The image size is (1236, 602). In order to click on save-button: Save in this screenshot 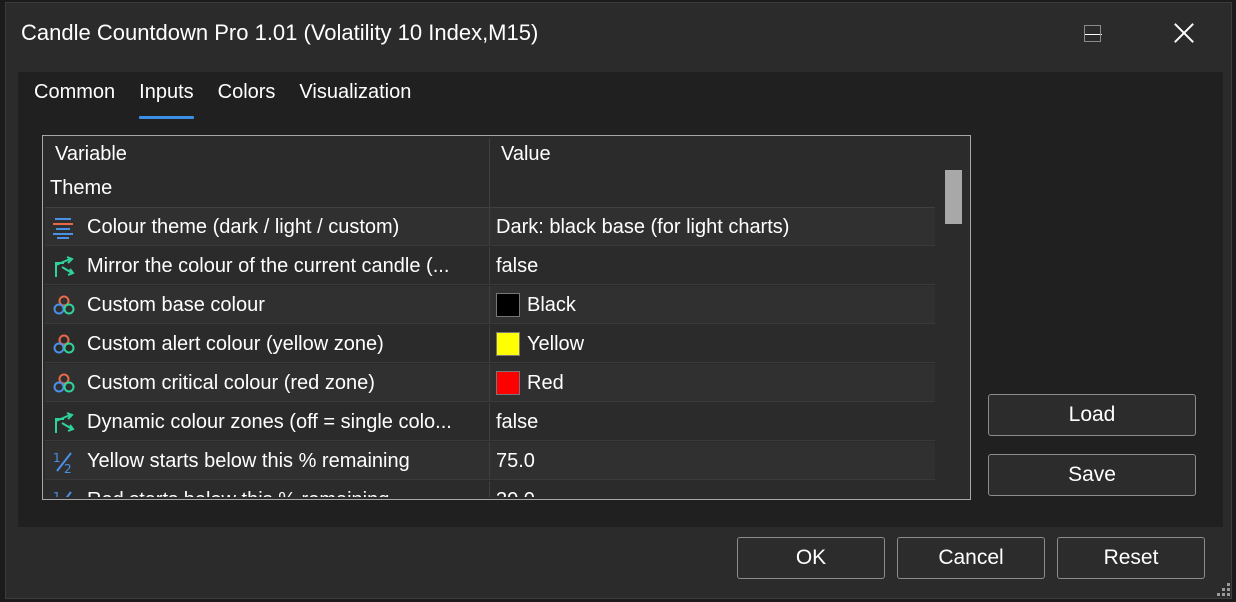, I will do `click(1092, 475)`.